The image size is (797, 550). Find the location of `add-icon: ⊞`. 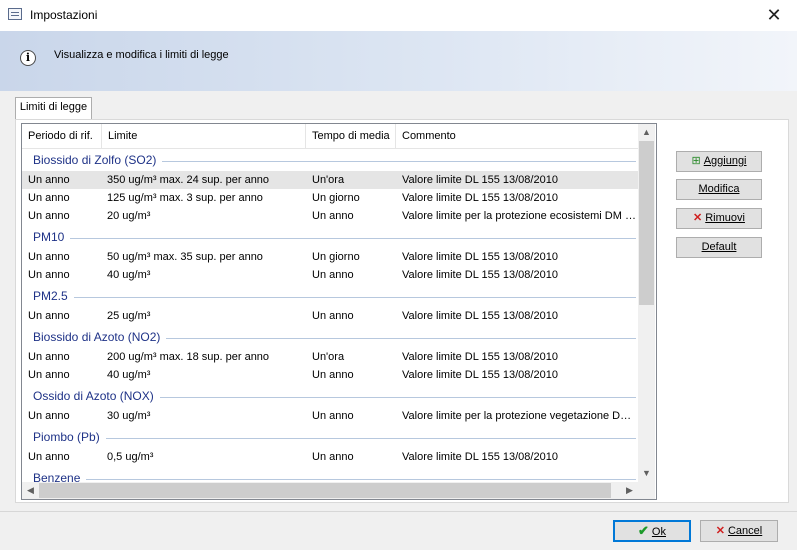

add-icon: ⊞ is located at coordinates (696, 161).